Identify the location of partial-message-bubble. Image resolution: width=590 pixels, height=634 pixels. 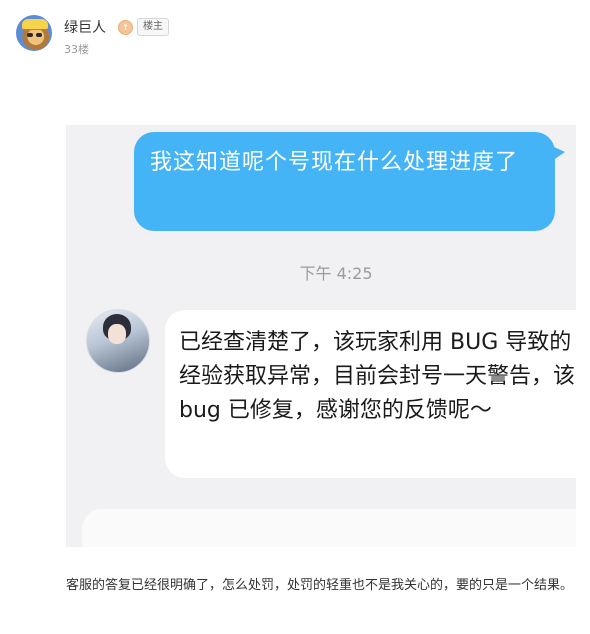
(329, 528).